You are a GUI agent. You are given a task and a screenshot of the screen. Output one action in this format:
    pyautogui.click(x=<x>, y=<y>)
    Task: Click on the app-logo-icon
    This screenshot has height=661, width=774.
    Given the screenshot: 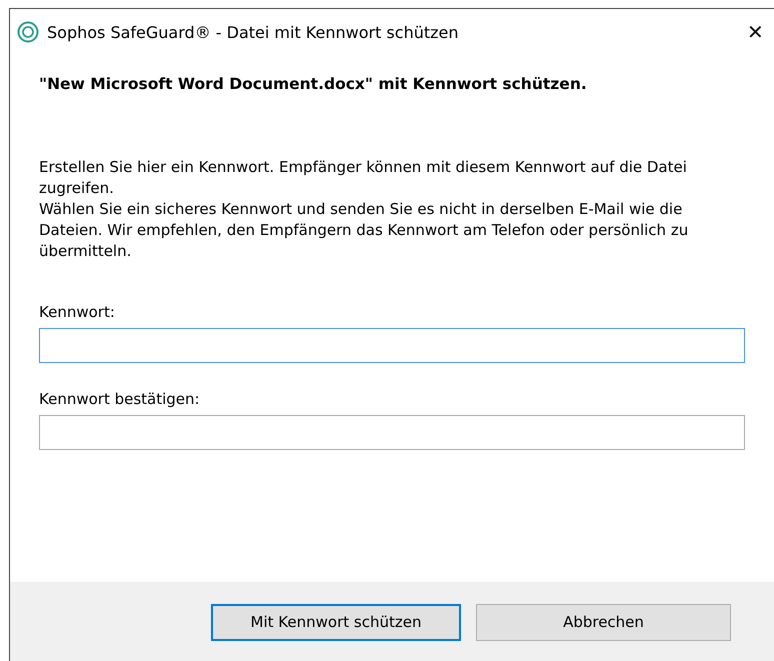 What is the action you would take?
    pyautogui.click(x=28, y=32)
    